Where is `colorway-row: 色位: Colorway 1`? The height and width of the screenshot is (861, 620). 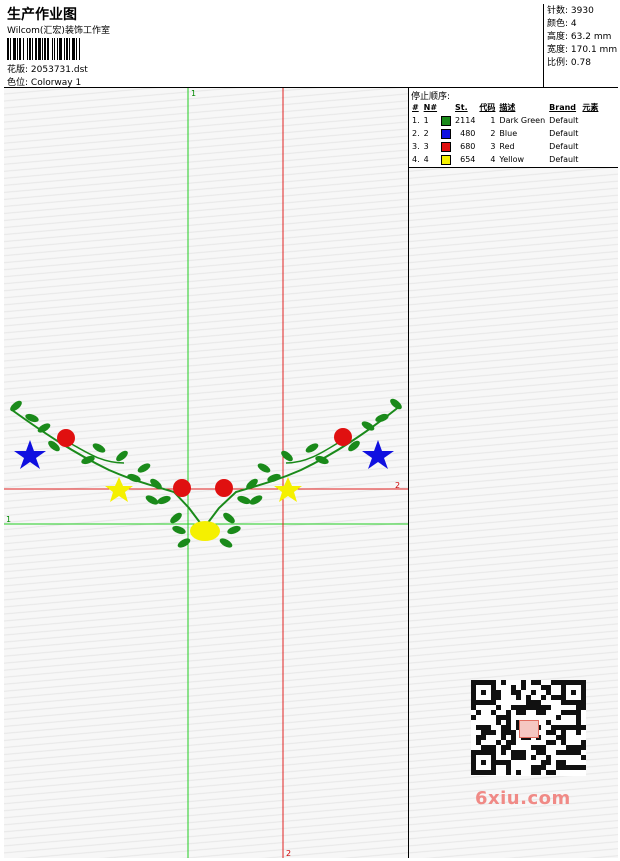
colorway-row: 色位: Colorway 1 is located at coordinates (44, 81).